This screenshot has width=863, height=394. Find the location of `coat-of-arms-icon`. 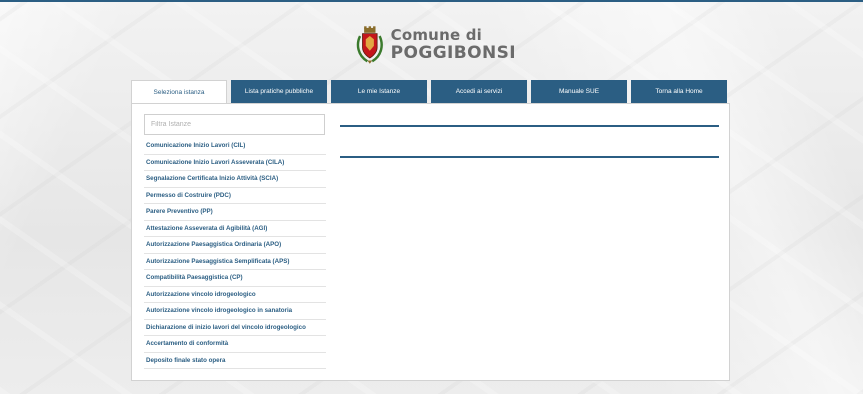

coat-of-arms-icon is located at coordinates (369, 45).